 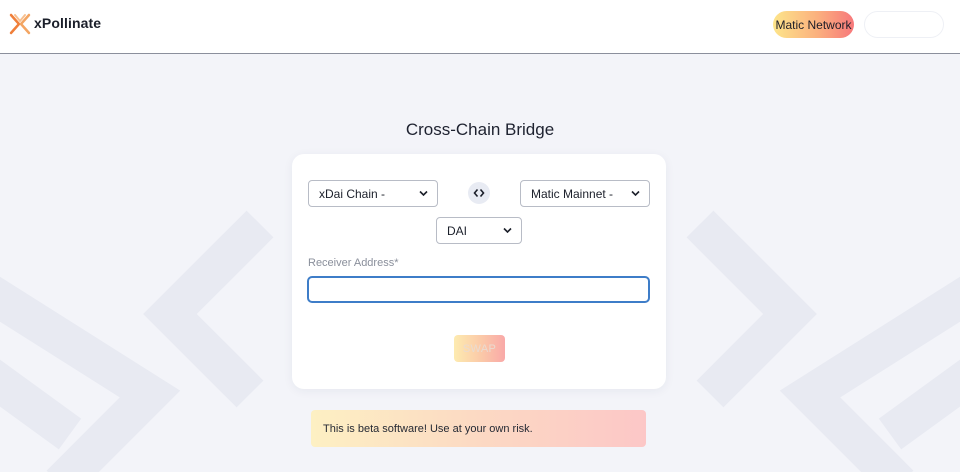 I want to click on network-selector-button: Matic Network, so click(x=813, y=24).